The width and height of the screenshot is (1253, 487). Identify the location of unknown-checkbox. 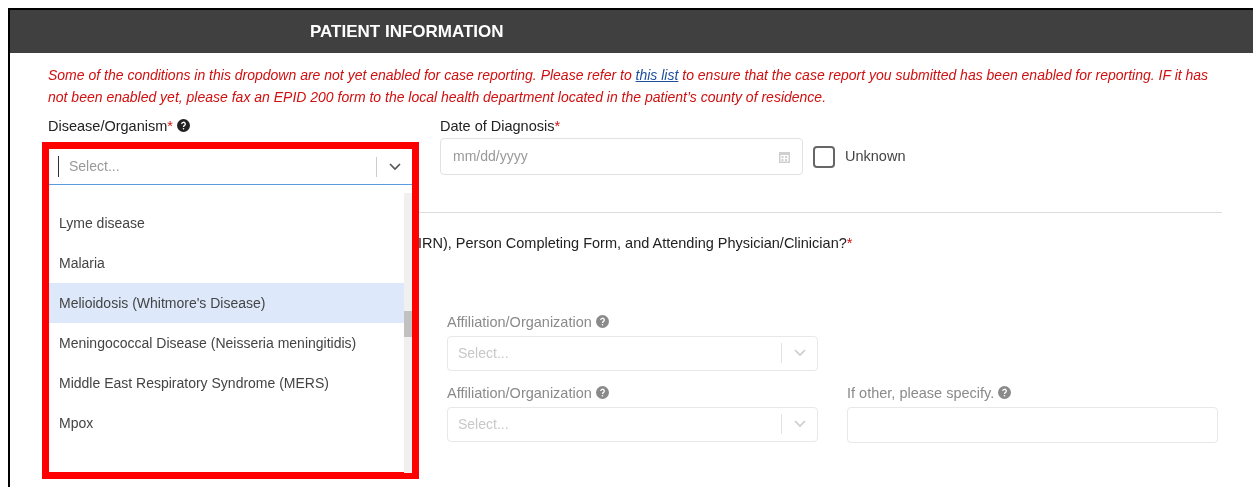
(824, 156).